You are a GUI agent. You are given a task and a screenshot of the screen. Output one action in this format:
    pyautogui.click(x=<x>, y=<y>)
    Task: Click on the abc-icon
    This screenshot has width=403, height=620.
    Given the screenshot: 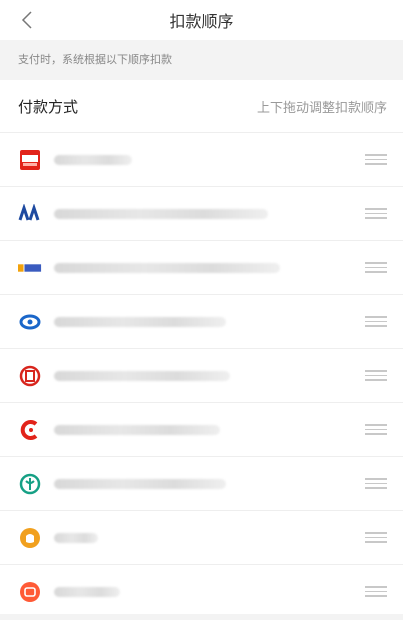 What is the action you would take?
    pyautogui.click(x=30, y=484)
    